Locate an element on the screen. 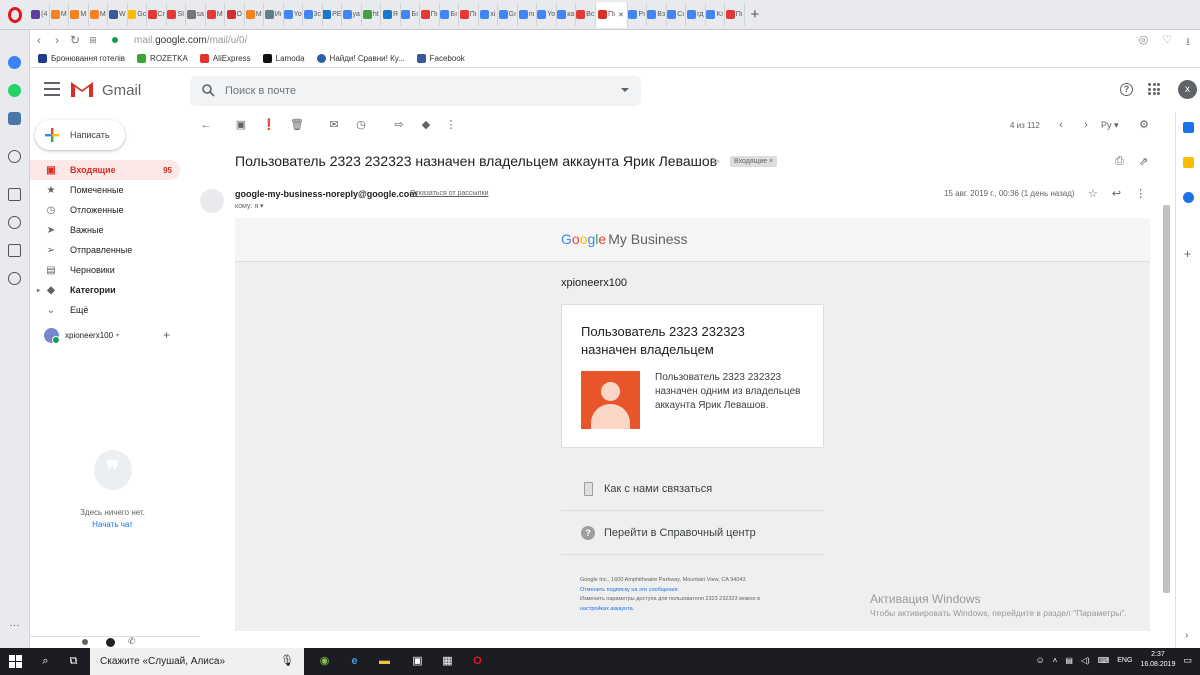  browser-tab: ya is located at coordinates (352, 14).